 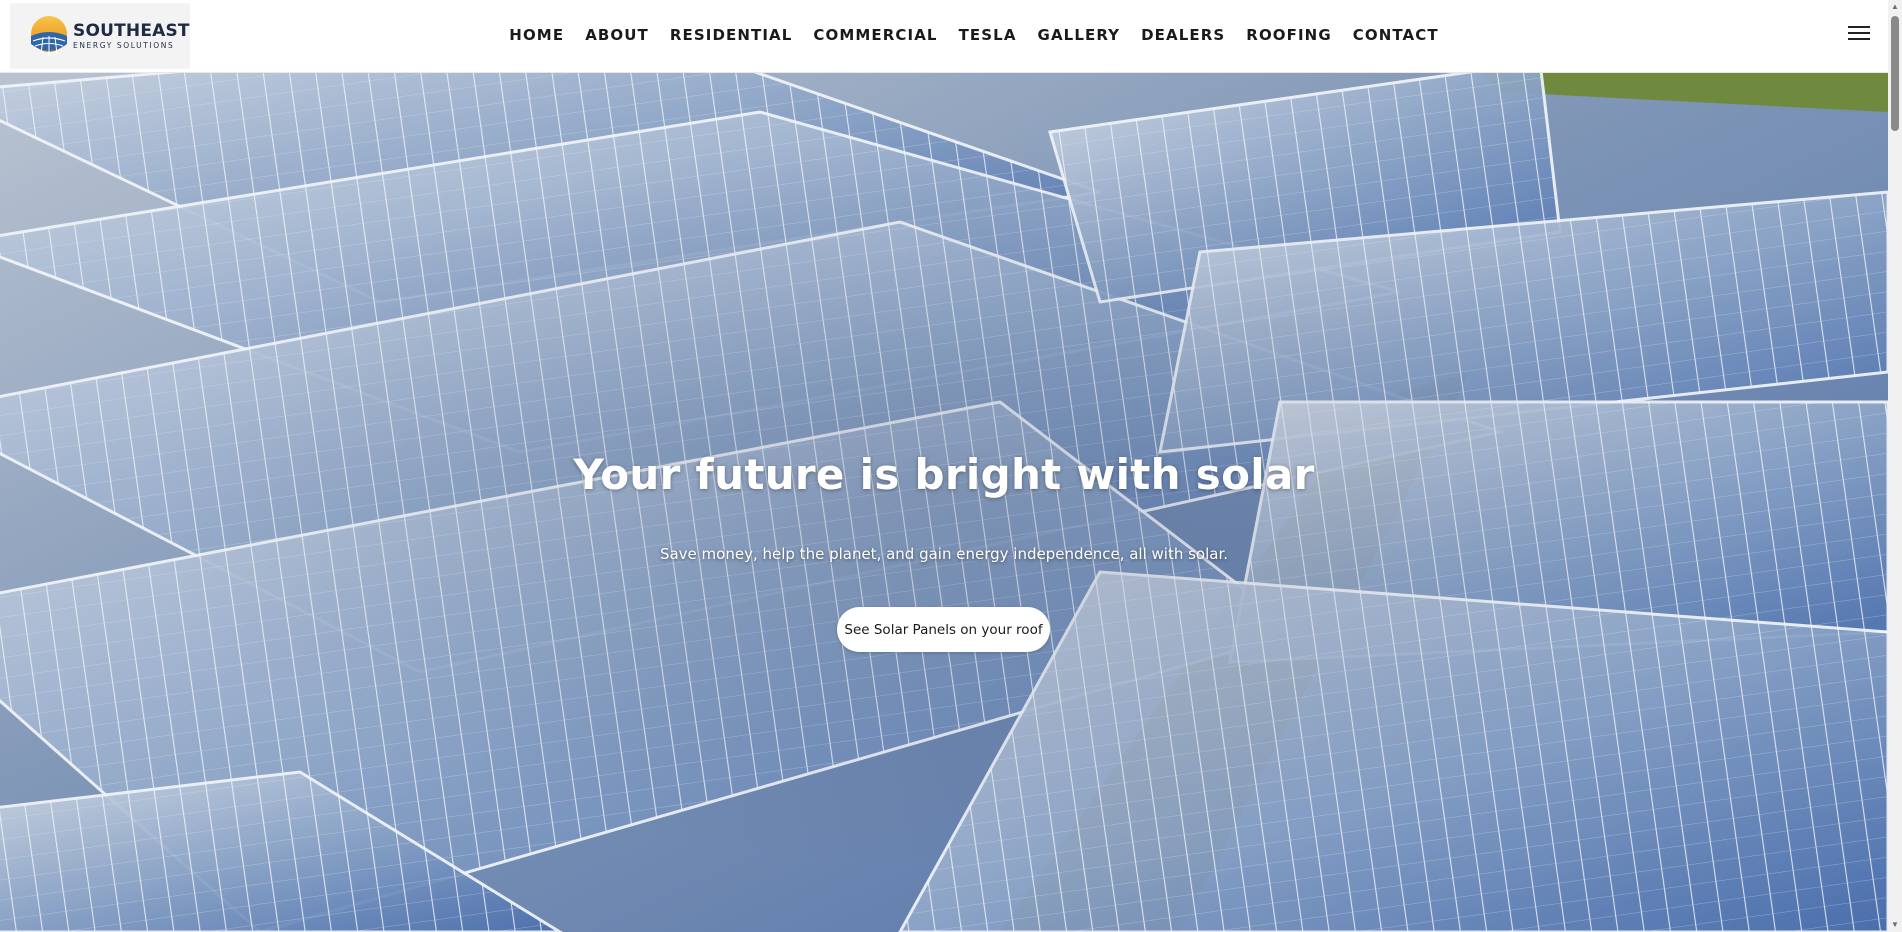 I want to click on nav-dealers: DEALERS, so click(x=1183, y=35).